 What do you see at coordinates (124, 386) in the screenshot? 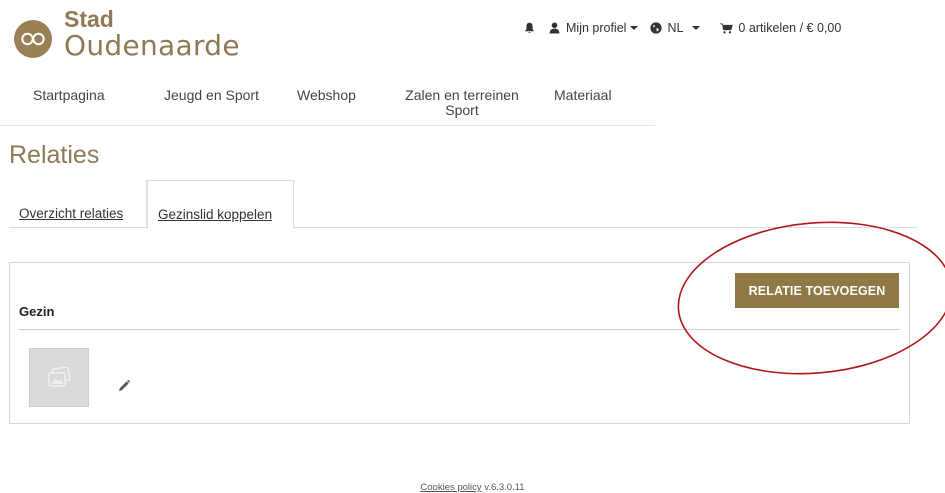
I see `pencil-icon` at bounding box center [124, 386].